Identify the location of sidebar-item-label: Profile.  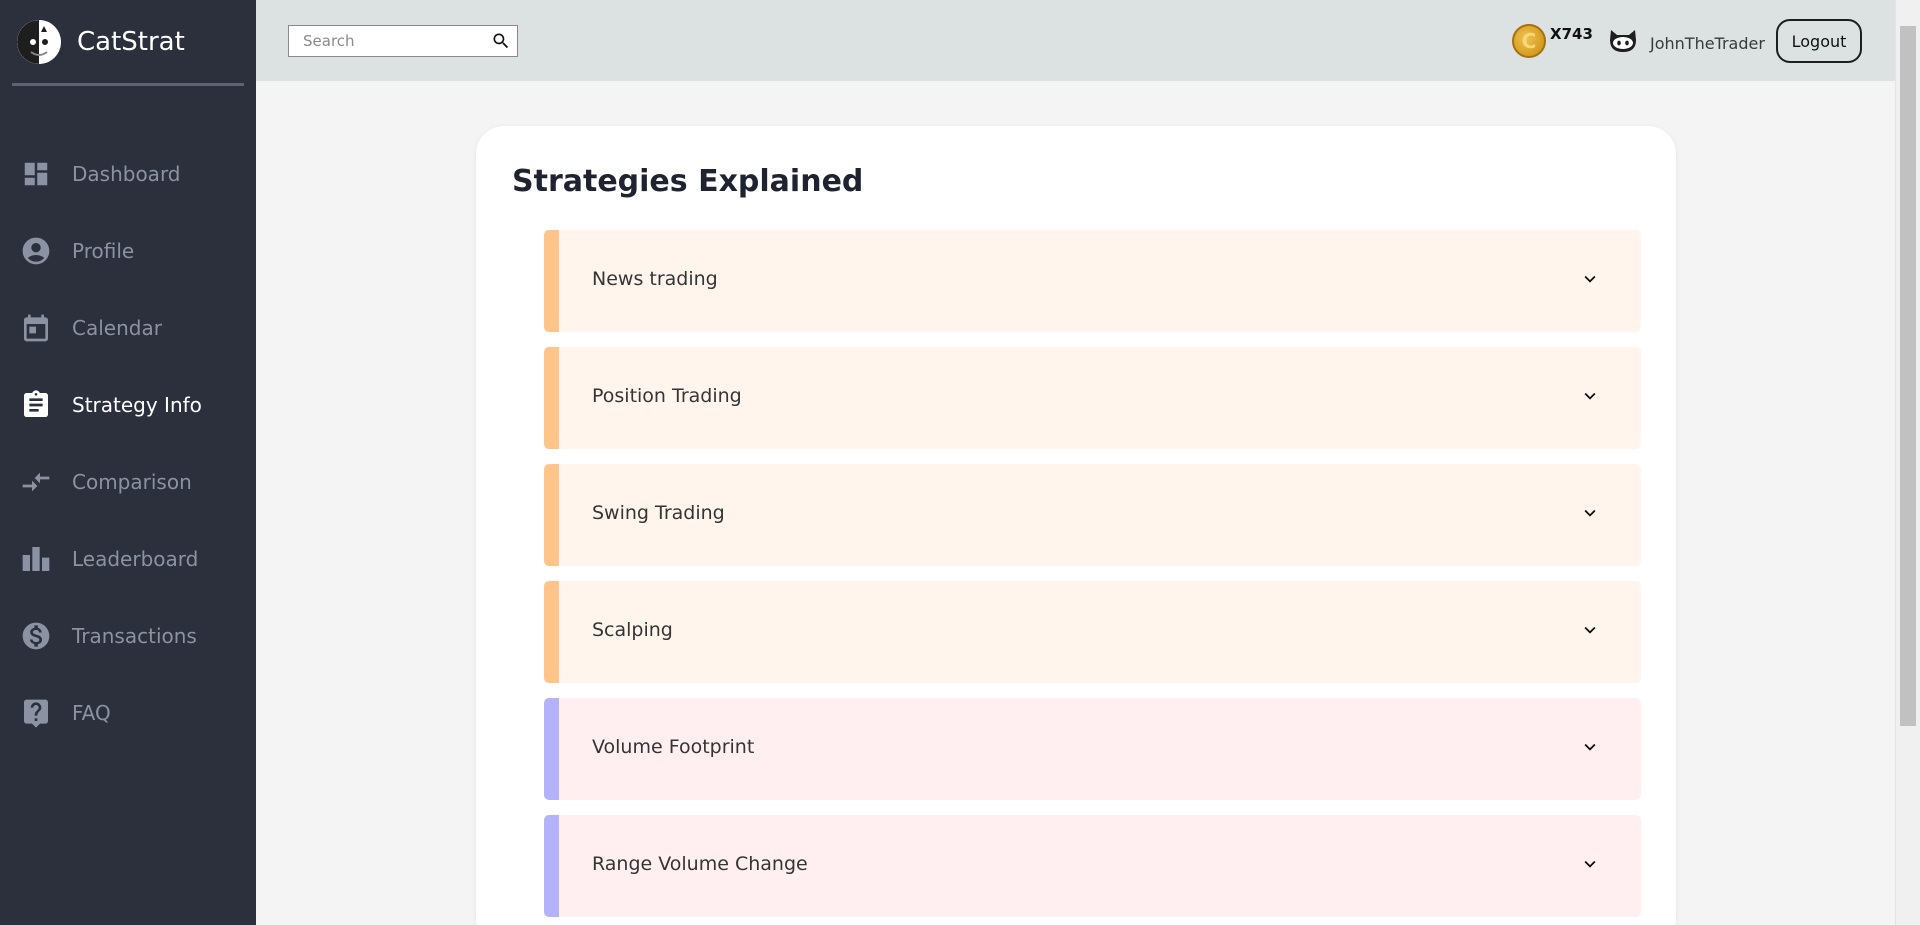
(103, 250).